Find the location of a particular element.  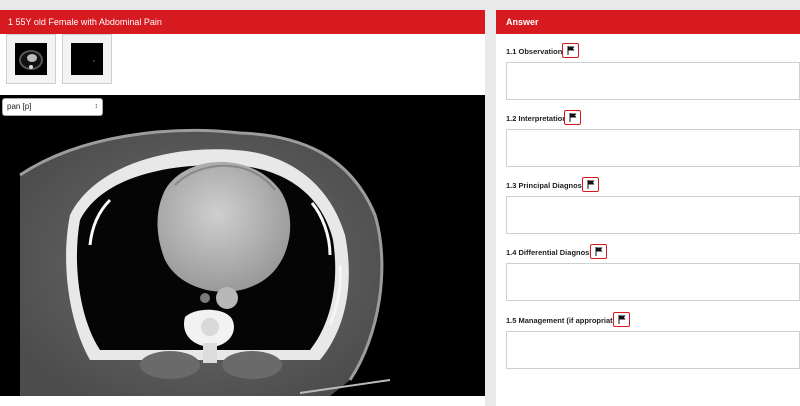

observations-textarea is located at coordinates (653, 81).